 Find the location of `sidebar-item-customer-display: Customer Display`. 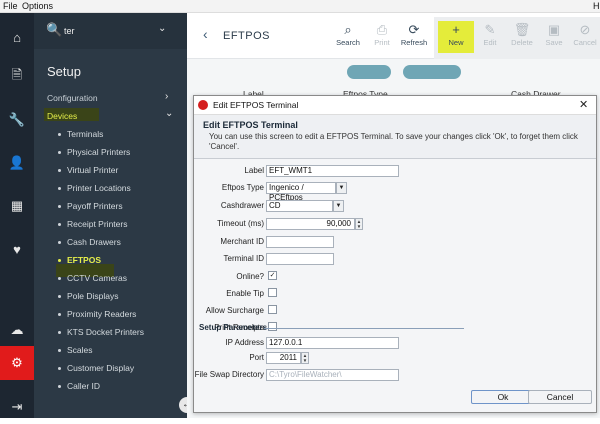

sidebar-item-customer-display: Customer Display is located at coordinates (96, 368).